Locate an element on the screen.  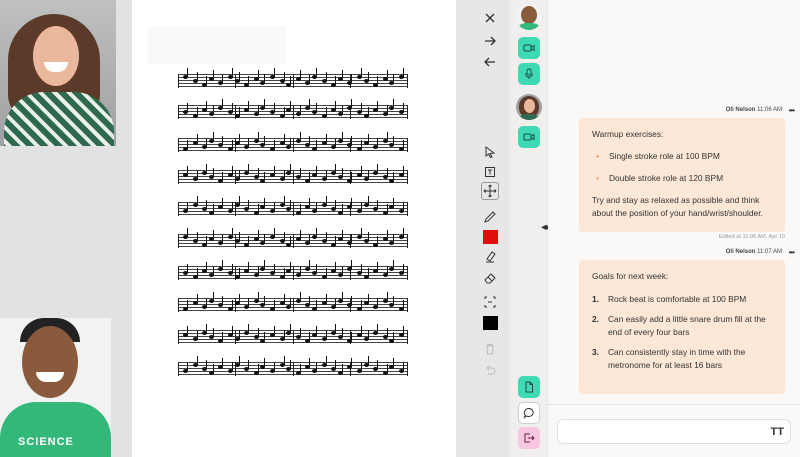
music-staff is located at coordinates (293, 302).